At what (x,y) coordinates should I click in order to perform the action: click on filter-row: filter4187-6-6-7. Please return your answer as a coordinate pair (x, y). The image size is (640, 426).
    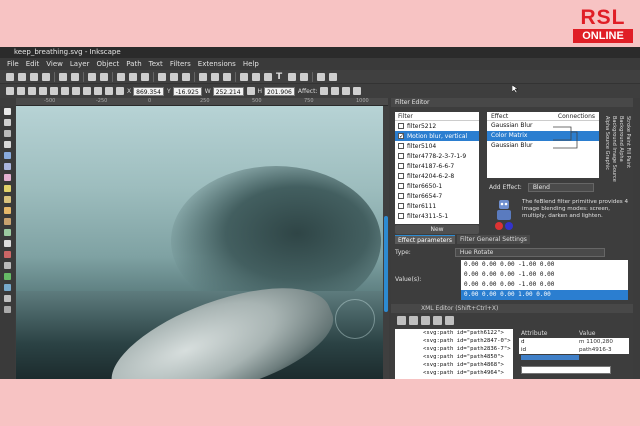
    Looking at the image, I should click on (437, 166).